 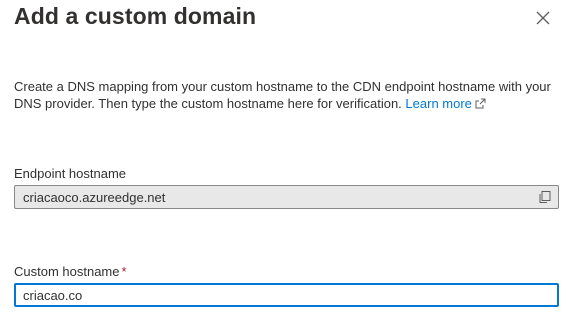 I want to click on panel-title: Add a custom domain, so click(x=135, y=16).